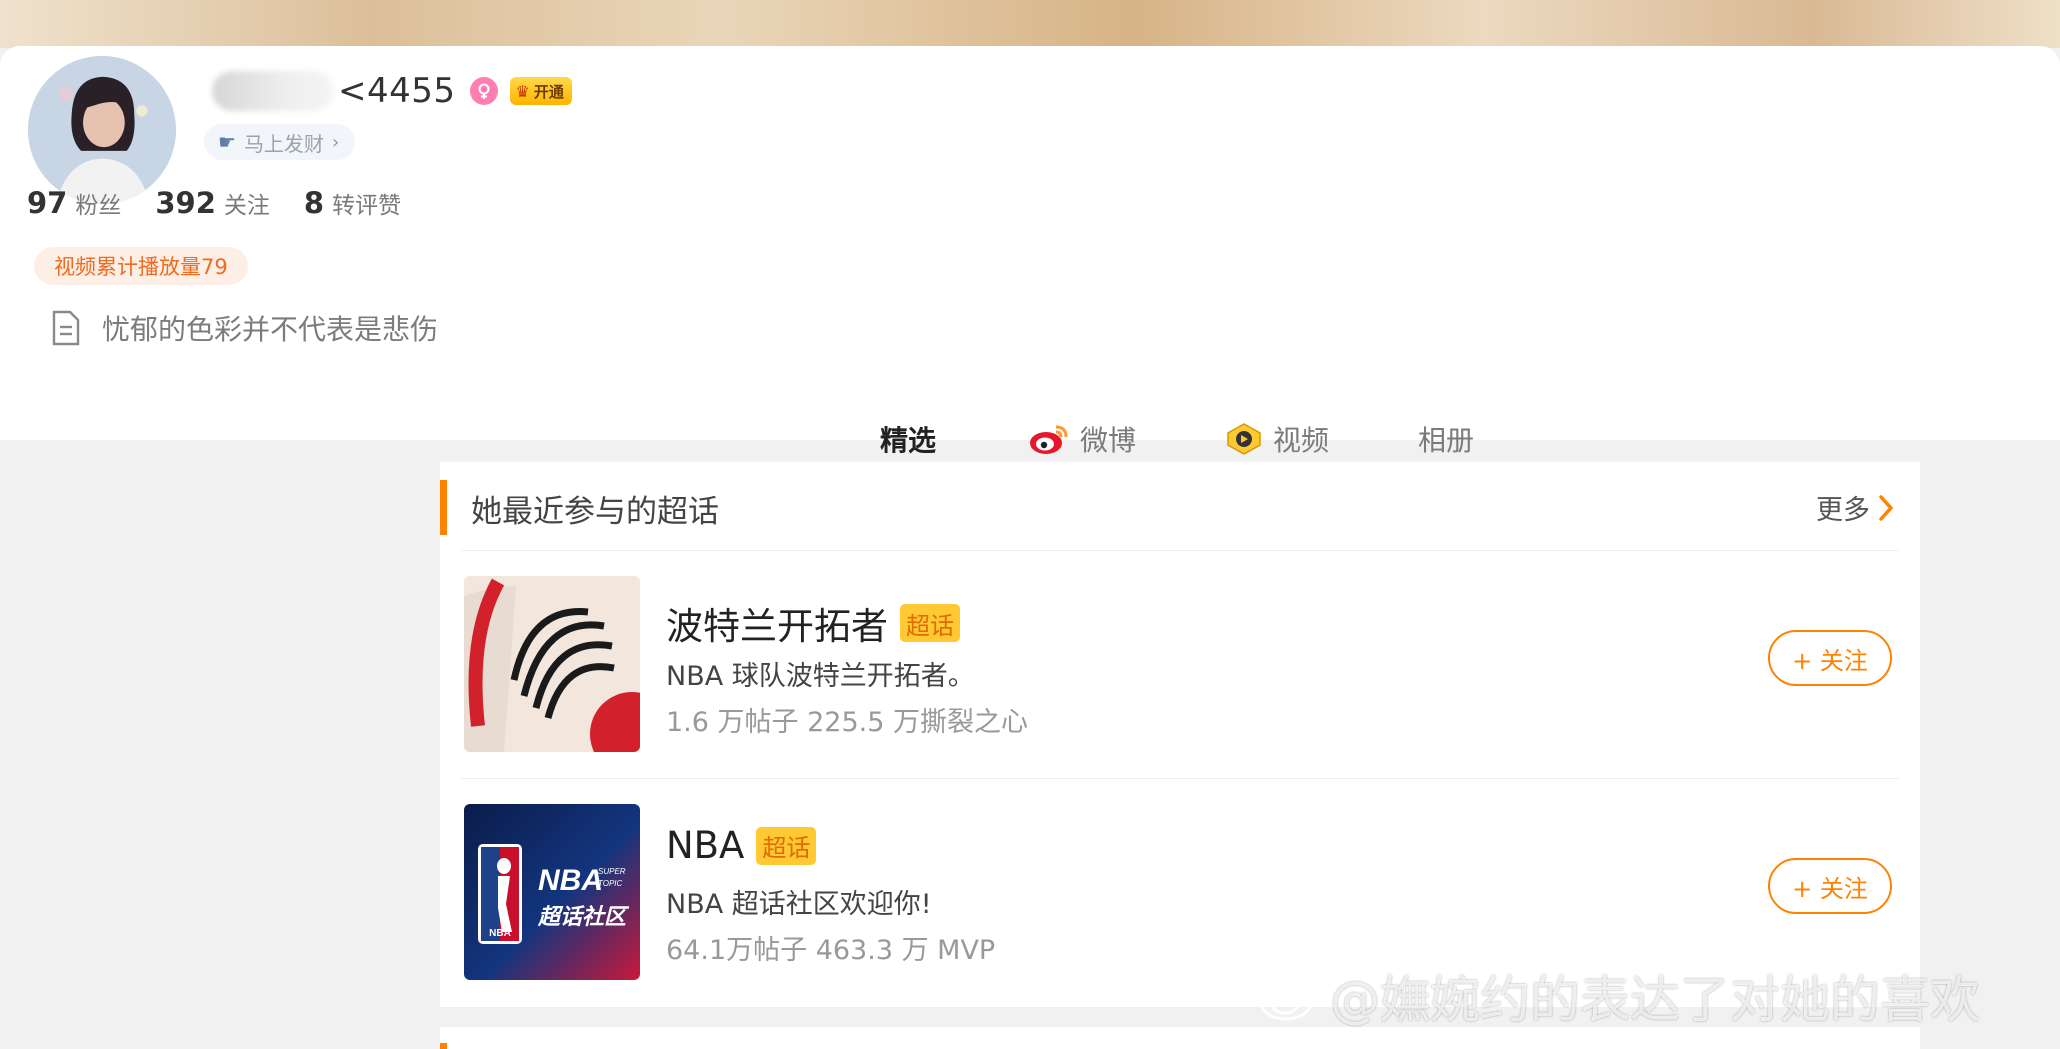 The height and width of the screenshot is (1049, 2060). Describe the element at coordinates (1289, 997) in the screenshot. I see `weibo-watermark-icon` at that location.